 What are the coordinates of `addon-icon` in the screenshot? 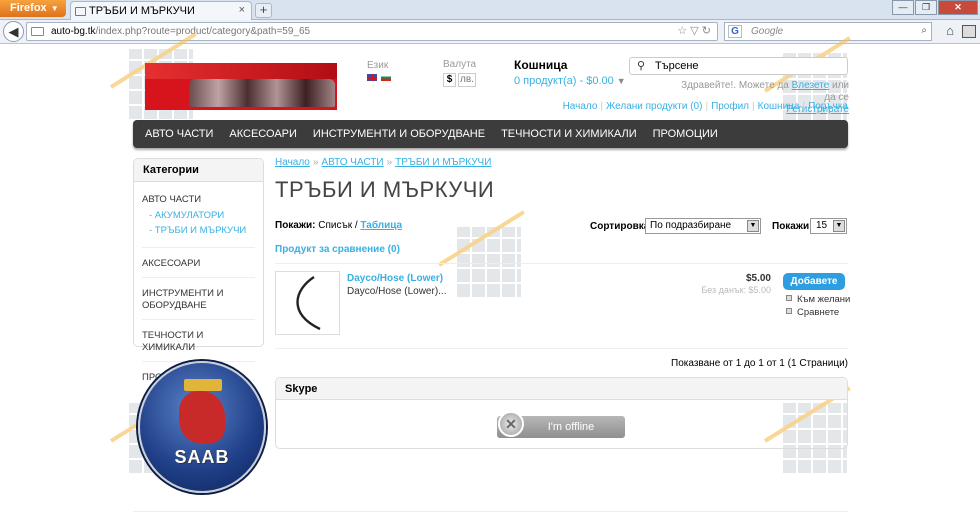 It's located at (969, 31).